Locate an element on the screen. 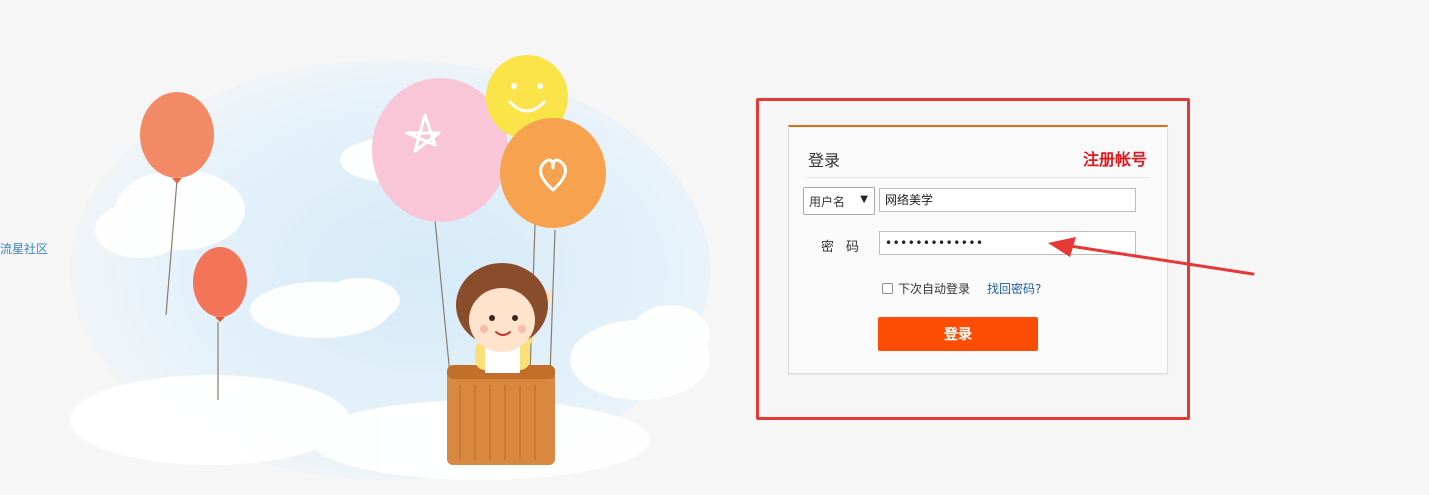 This screenshot has width=1429, height=495. side-community-link: 流星社区 is located at coordinates (24, 248).